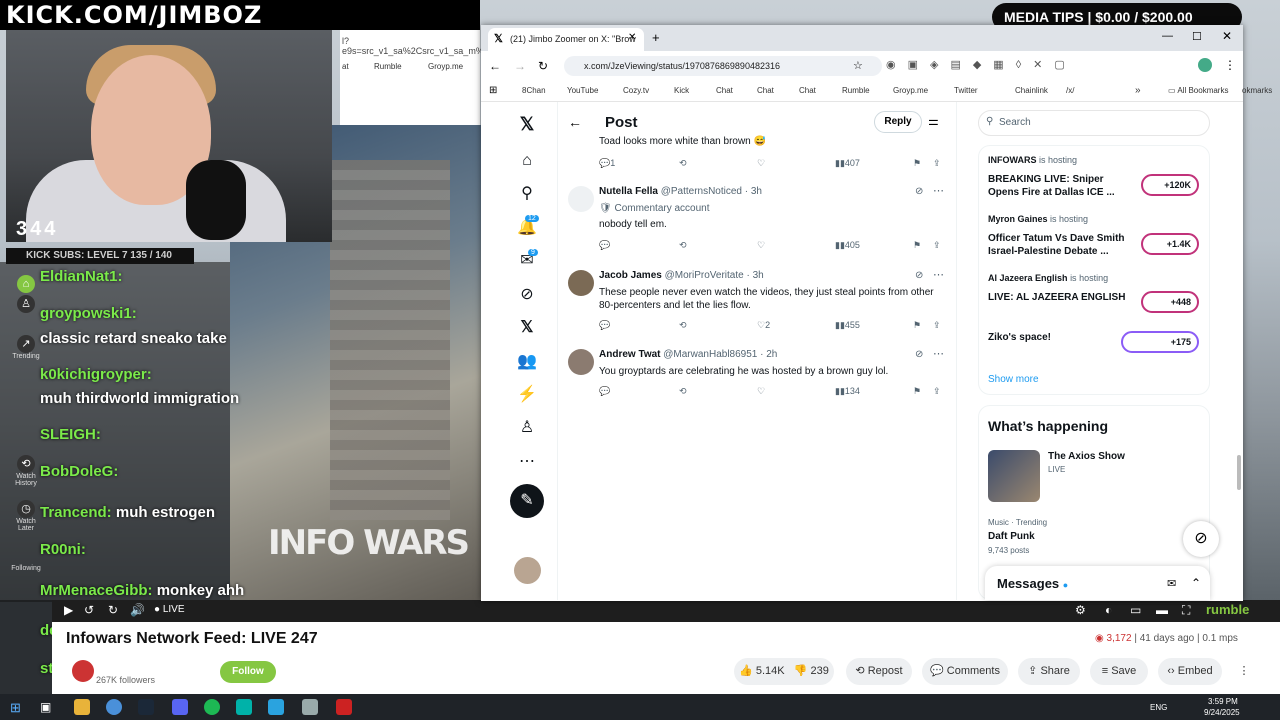 Image resolution: width=1280 pixels, height=720 pixels. What do you see at coordinates (15, 708) in the screenshot?
I see `windows-start-icon: ⊞` at bounding box center [15, 708].